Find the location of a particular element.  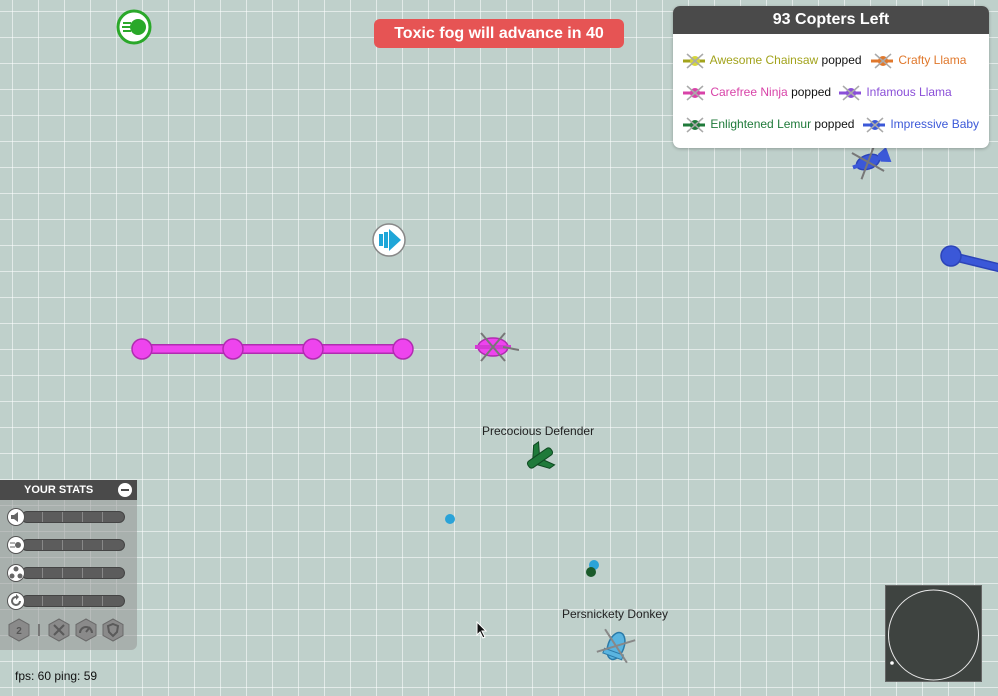

upgrade-points-icon: 2 is located at coordinates (19, 630).